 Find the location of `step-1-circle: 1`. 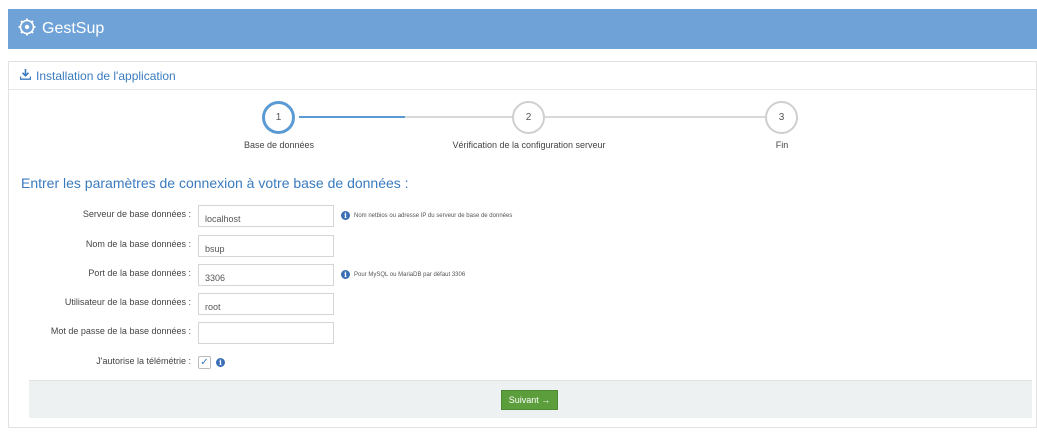

step-1-circle: 1 is located at coordinates (278, 117).